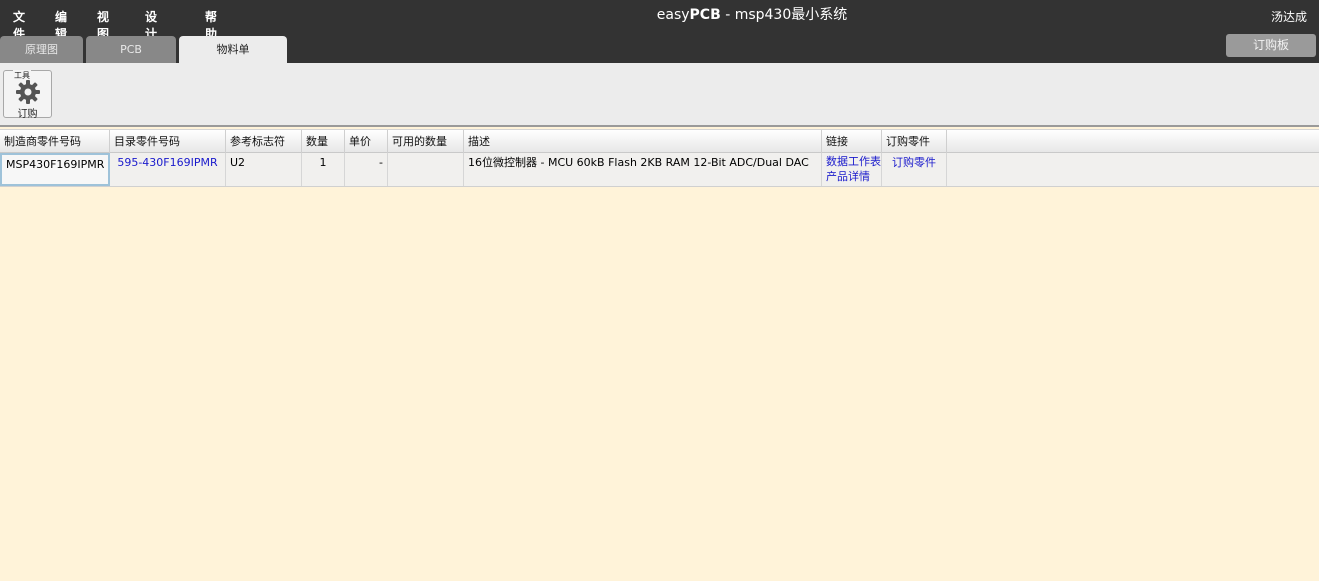  Describe the element at coordinates (55, 142) in the screenshot. I see `col-mfr-part: 制造商零件号码` at that location.